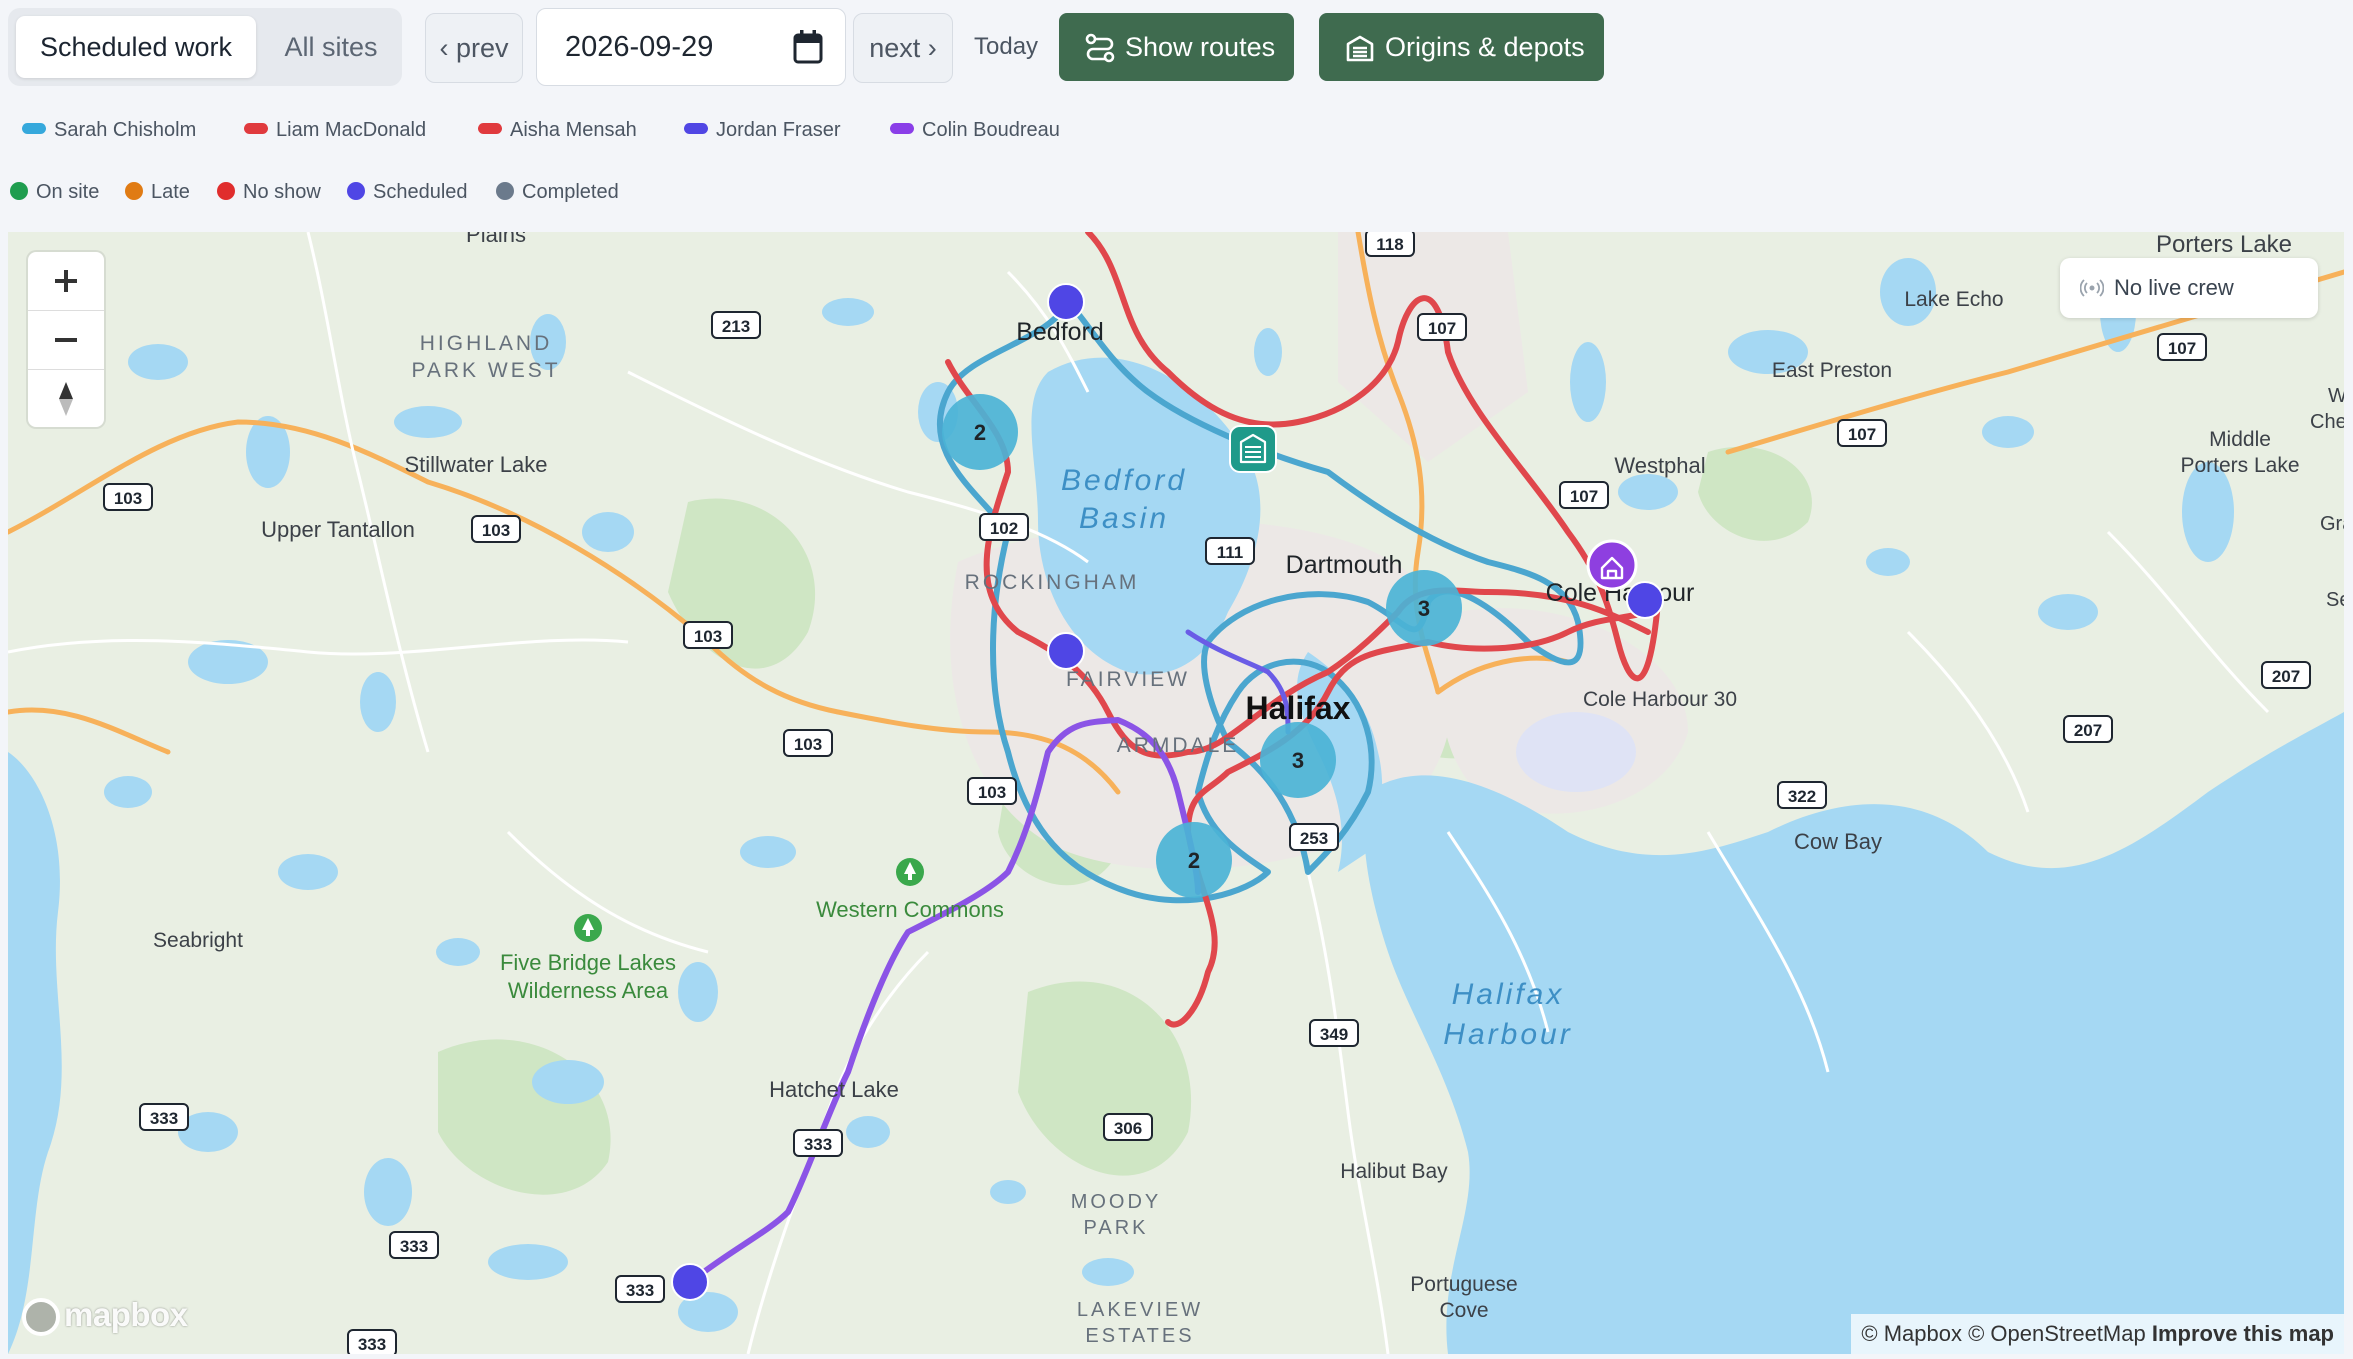 The height and width of the screenshot is (1359, 2353). Describe the element at coordinates (1394, 1171) in the screenshot. I see `label-halibut-bay: Halibut Bay` at that location.